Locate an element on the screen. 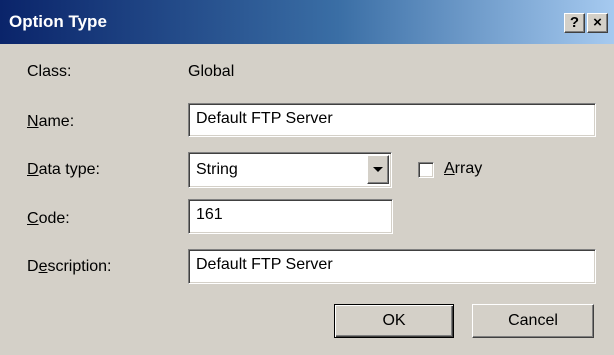 This screenshot has height=355, width=614. datatype-label-rest: ata type: is located at coordinates (69, 169).